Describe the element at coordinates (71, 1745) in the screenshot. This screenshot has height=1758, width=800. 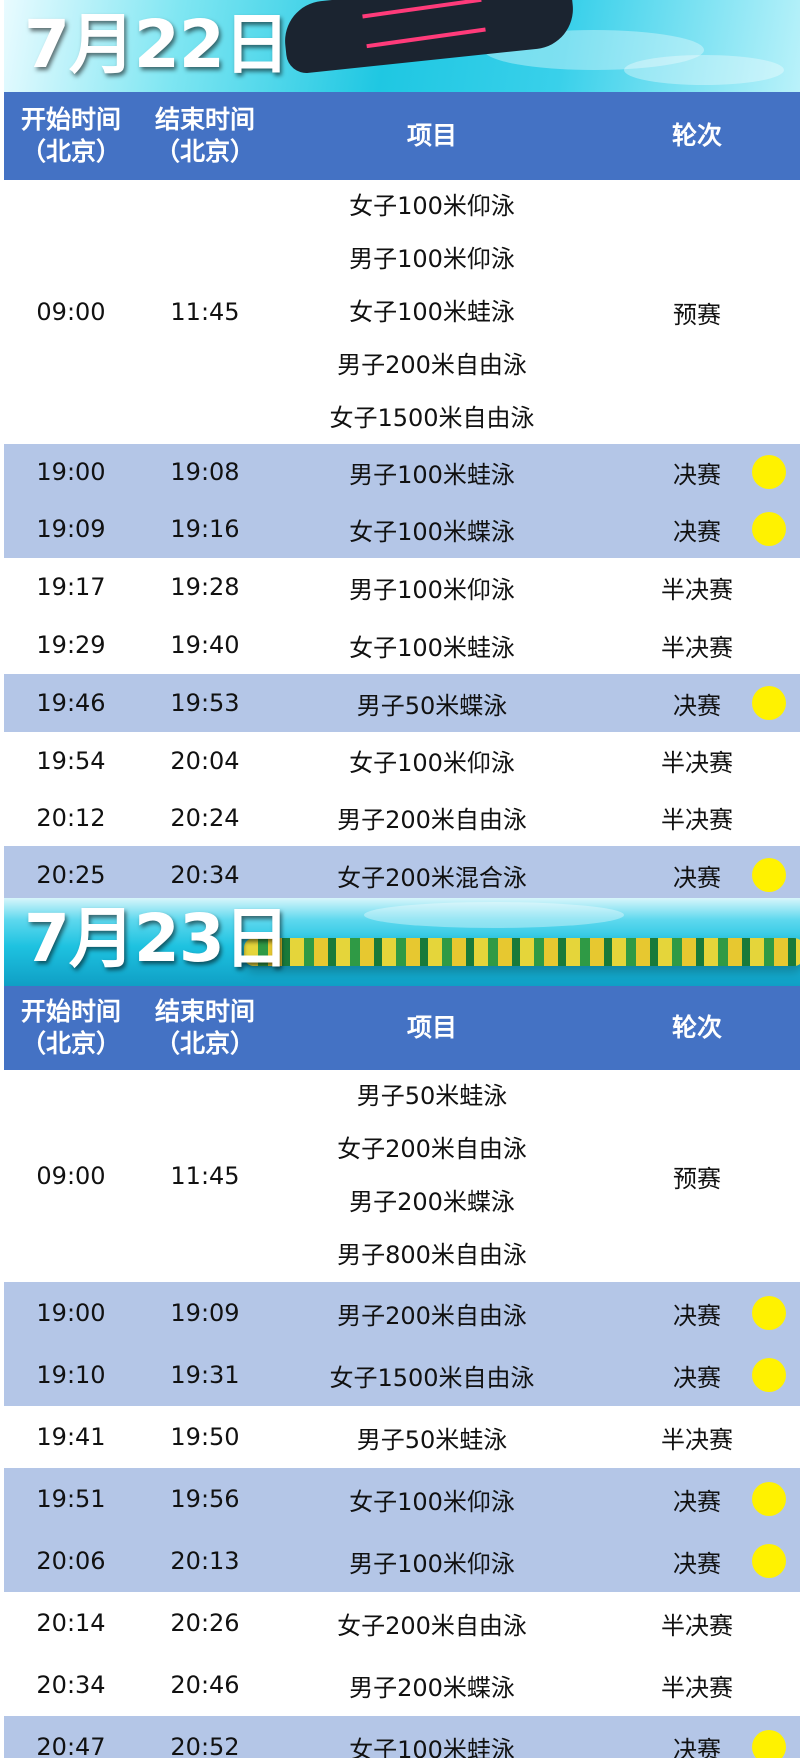
I see `start-time: 20:47` at that location.